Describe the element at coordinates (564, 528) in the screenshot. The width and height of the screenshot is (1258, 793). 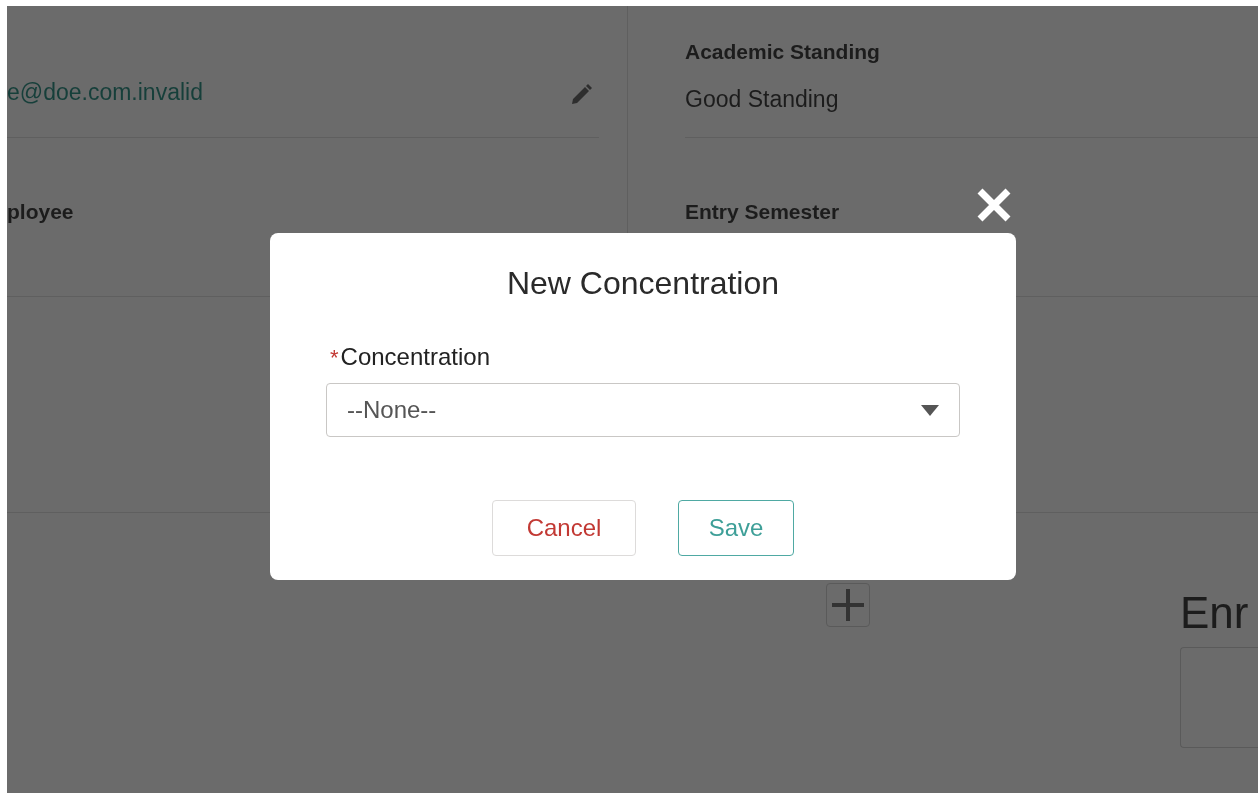
I see `cancel-button: Cancel` at that location.